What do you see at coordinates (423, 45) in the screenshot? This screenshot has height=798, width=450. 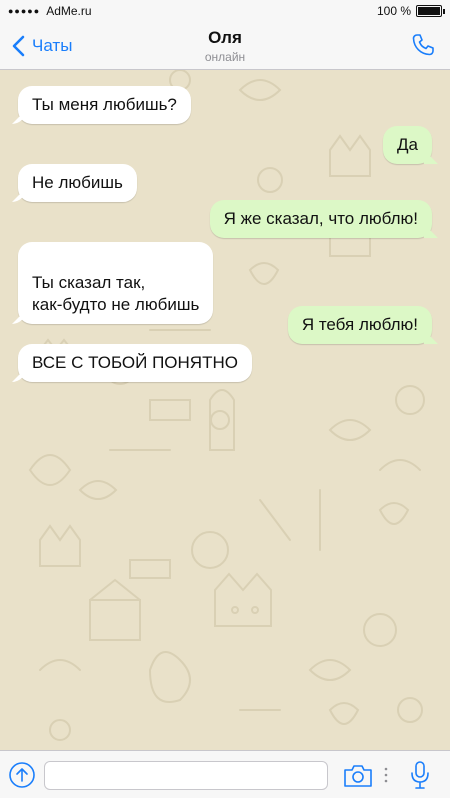 I see `phone-icon` at bounding box center [423, 45].